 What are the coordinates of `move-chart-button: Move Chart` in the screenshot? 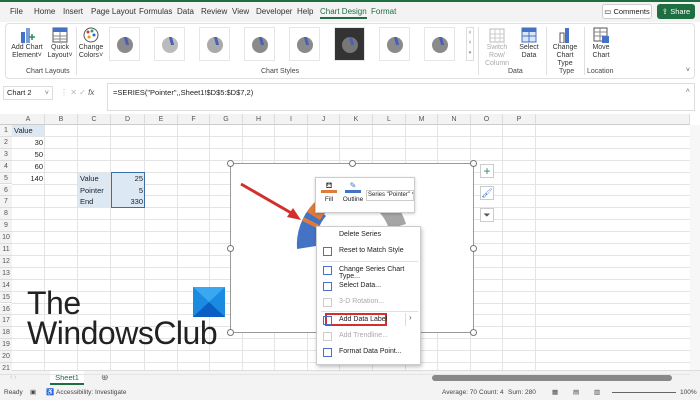 It's located at (601, 43).